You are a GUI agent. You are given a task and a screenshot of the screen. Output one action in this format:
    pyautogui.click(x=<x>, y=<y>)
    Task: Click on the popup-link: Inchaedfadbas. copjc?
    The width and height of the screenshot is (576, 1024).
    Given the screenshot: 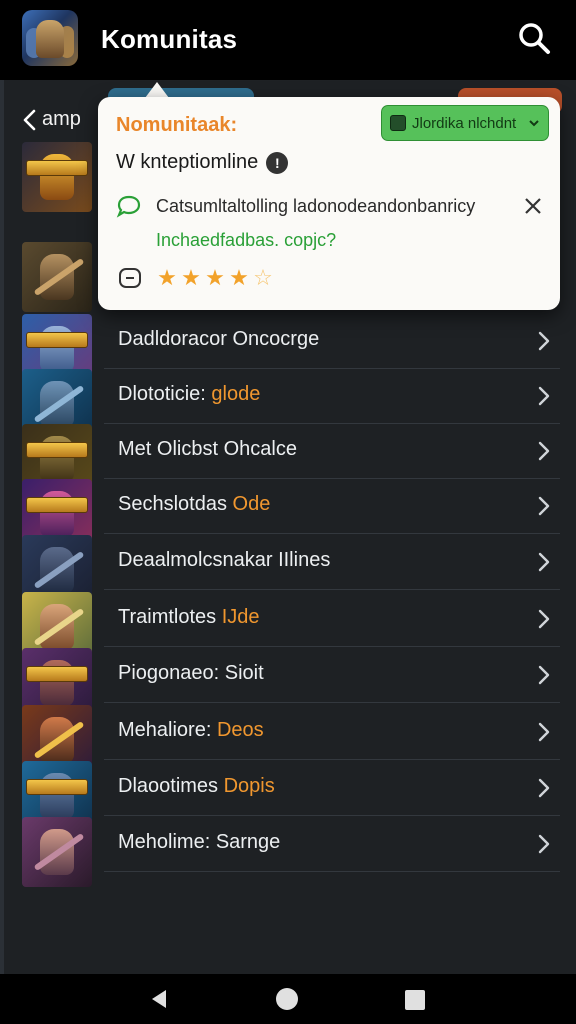 What is the action you would take?
    pyautogui.click(x=246, y=240)
    